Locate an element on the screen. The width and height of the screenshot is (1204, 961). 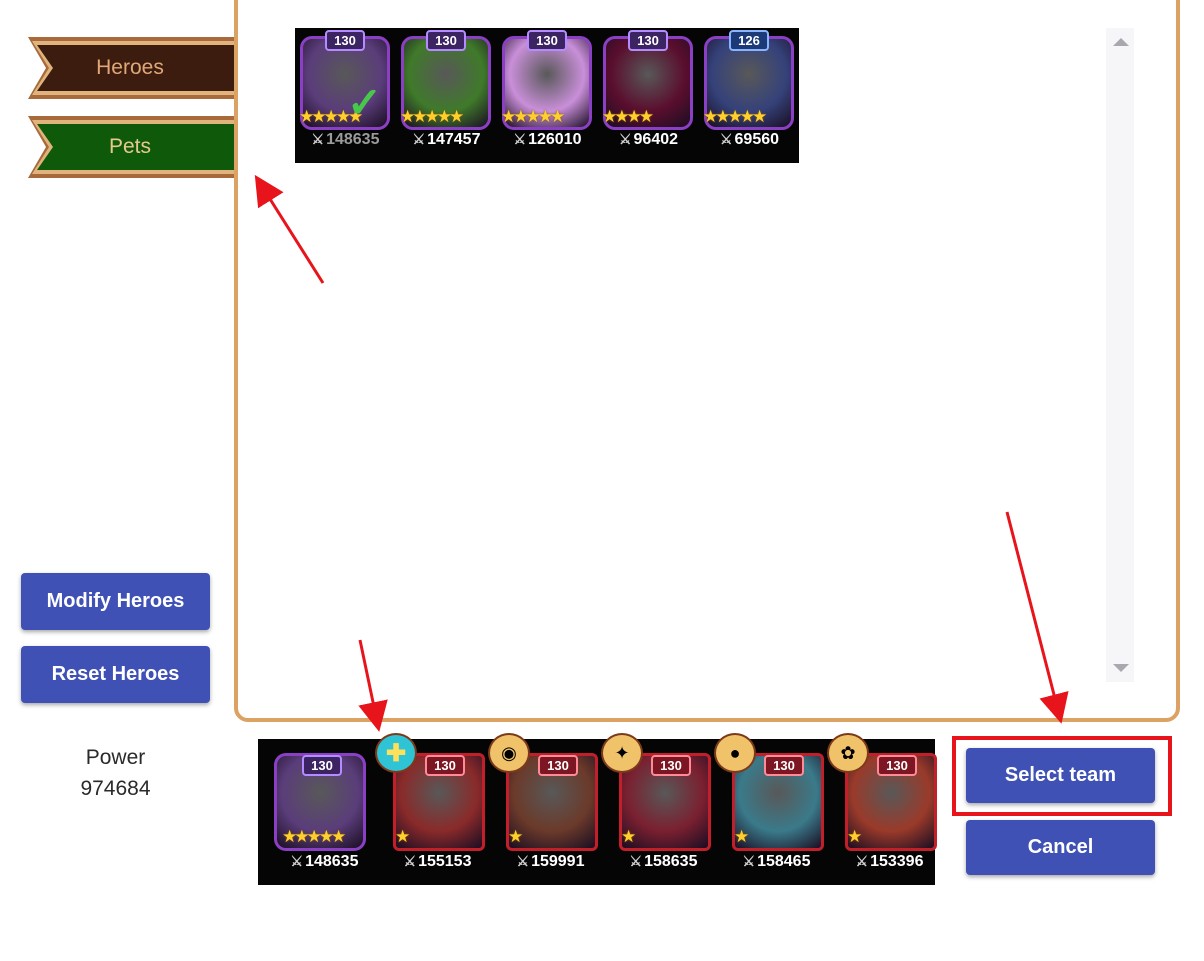
team-slot: 130 ★ ⚔ 153396 ✿ is located at coordinates (886, 809).